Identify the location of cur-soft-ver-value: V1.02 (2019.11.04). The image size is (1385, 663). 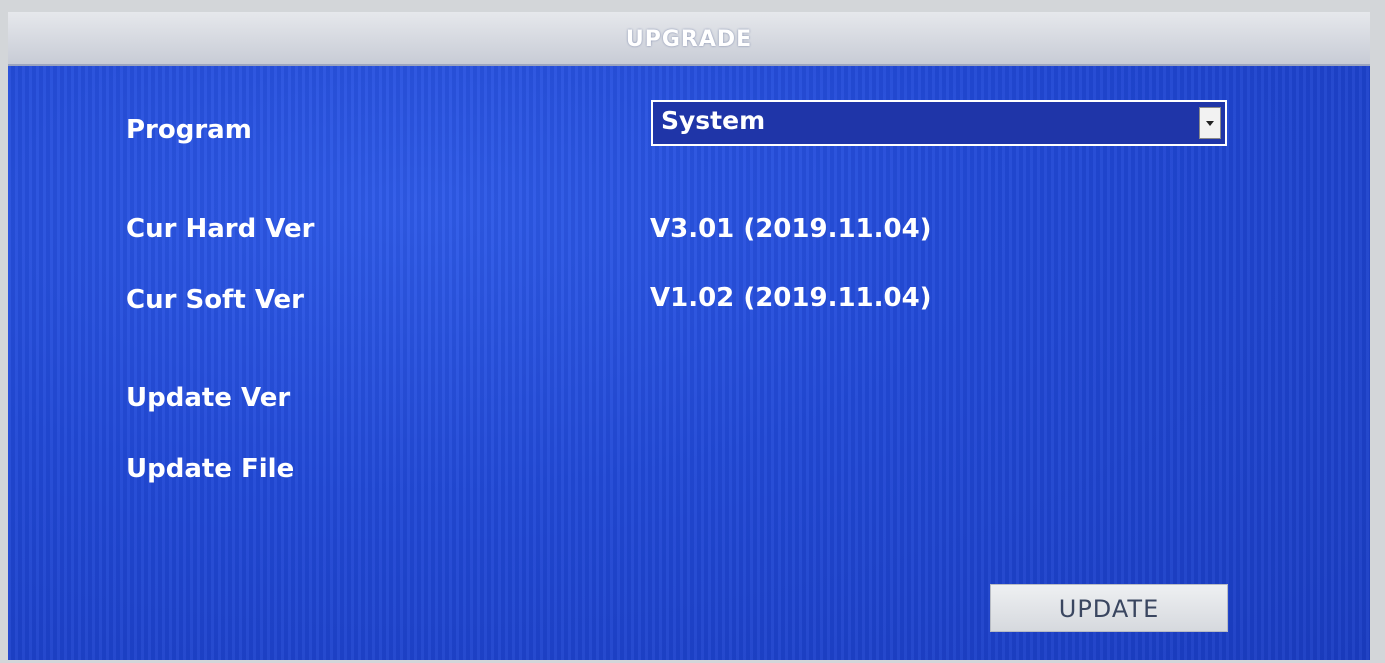
(791, 298).